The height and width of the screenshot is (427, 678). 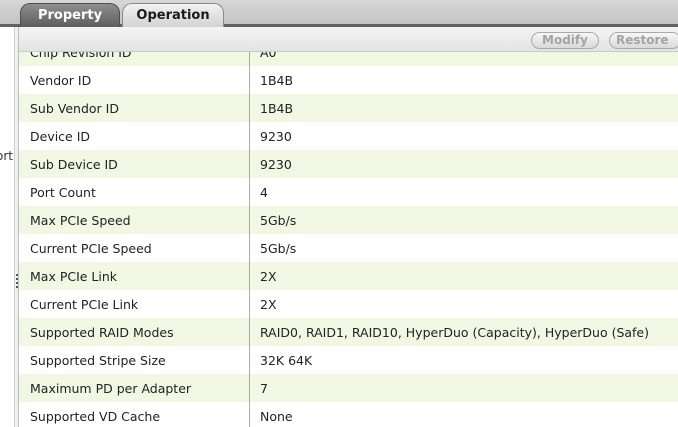 I want to click on property-key: Sub Vendor ID, so click(x=74, y=108).